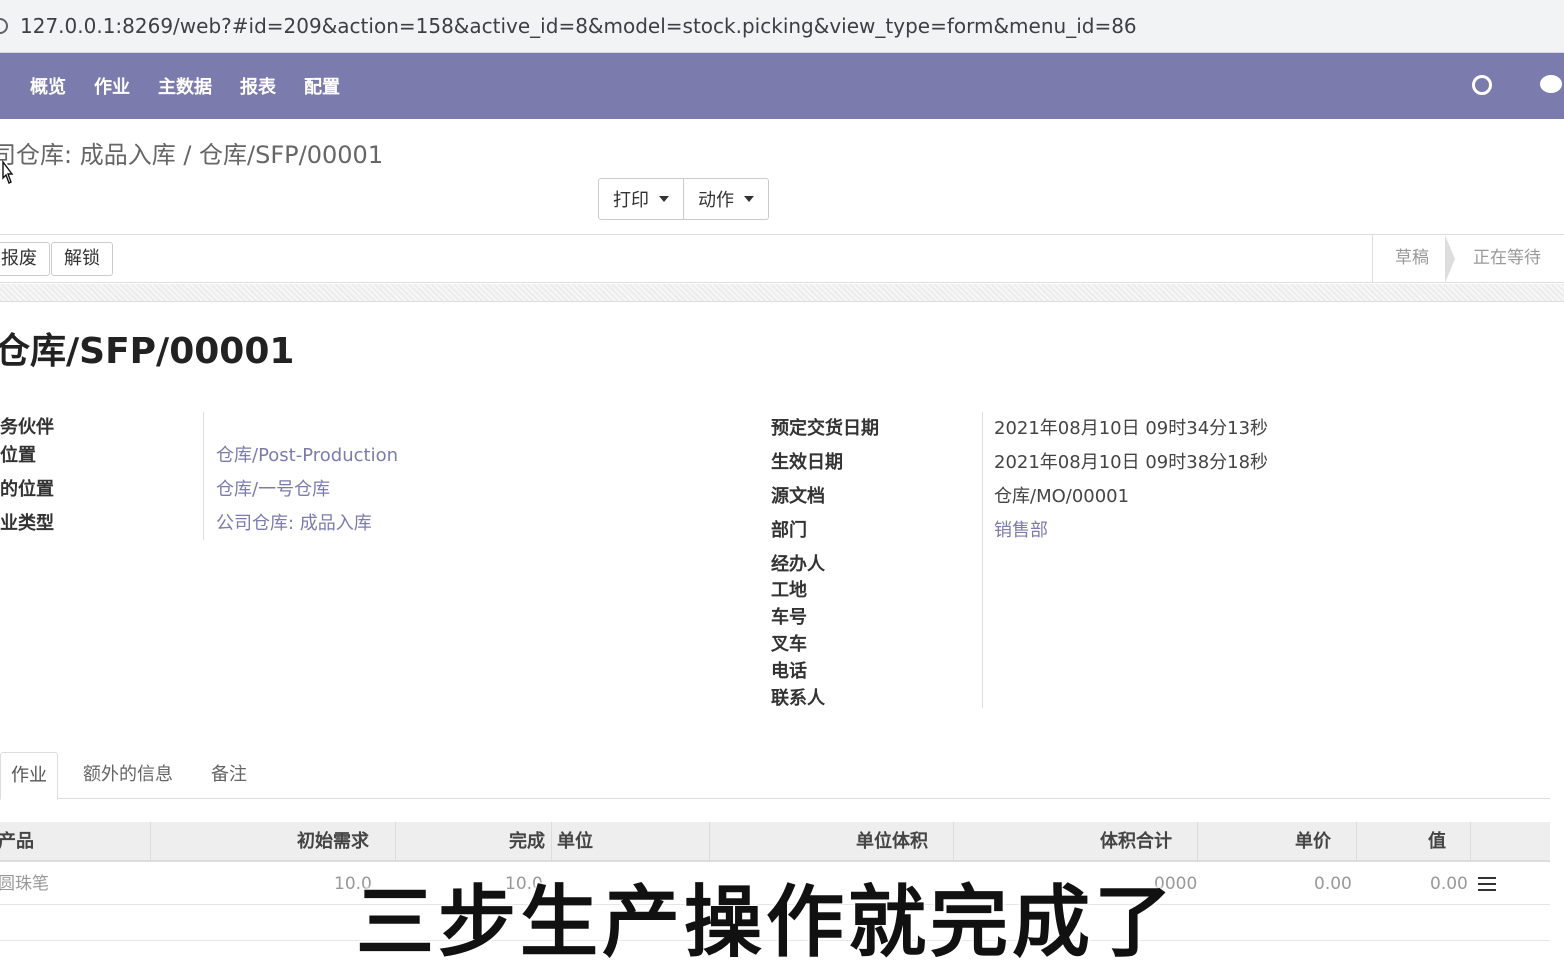 The height and width of the screenshot is (978, 1564). I want to click on mouse-pointer-icon, so click(8, 172).